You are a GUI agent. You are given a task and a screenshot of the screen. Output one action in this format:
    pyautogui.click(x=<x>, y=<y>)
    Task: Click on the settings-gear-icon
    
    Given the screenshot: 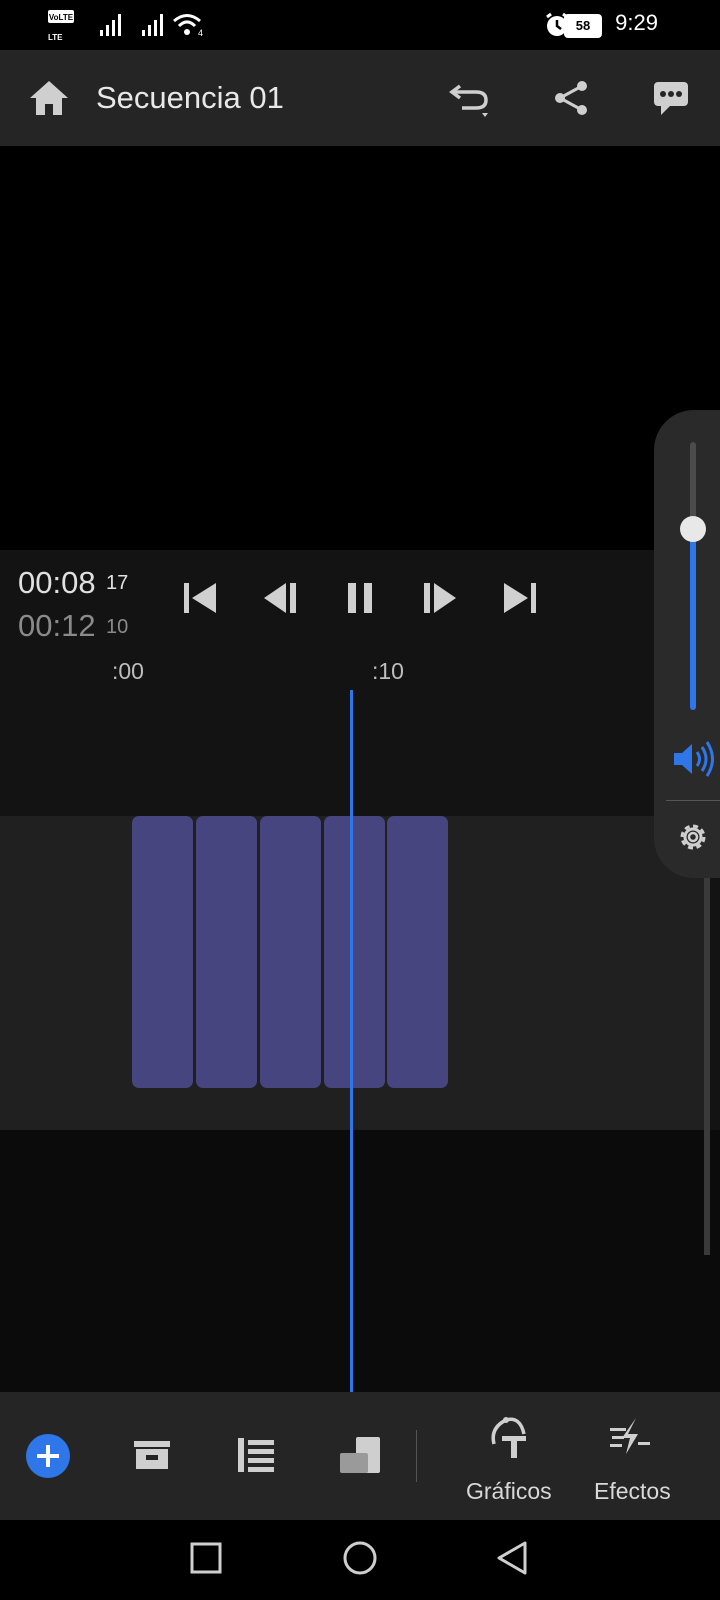 What is the action you would take?
    pyautogui.click(x=693, y=837)
    